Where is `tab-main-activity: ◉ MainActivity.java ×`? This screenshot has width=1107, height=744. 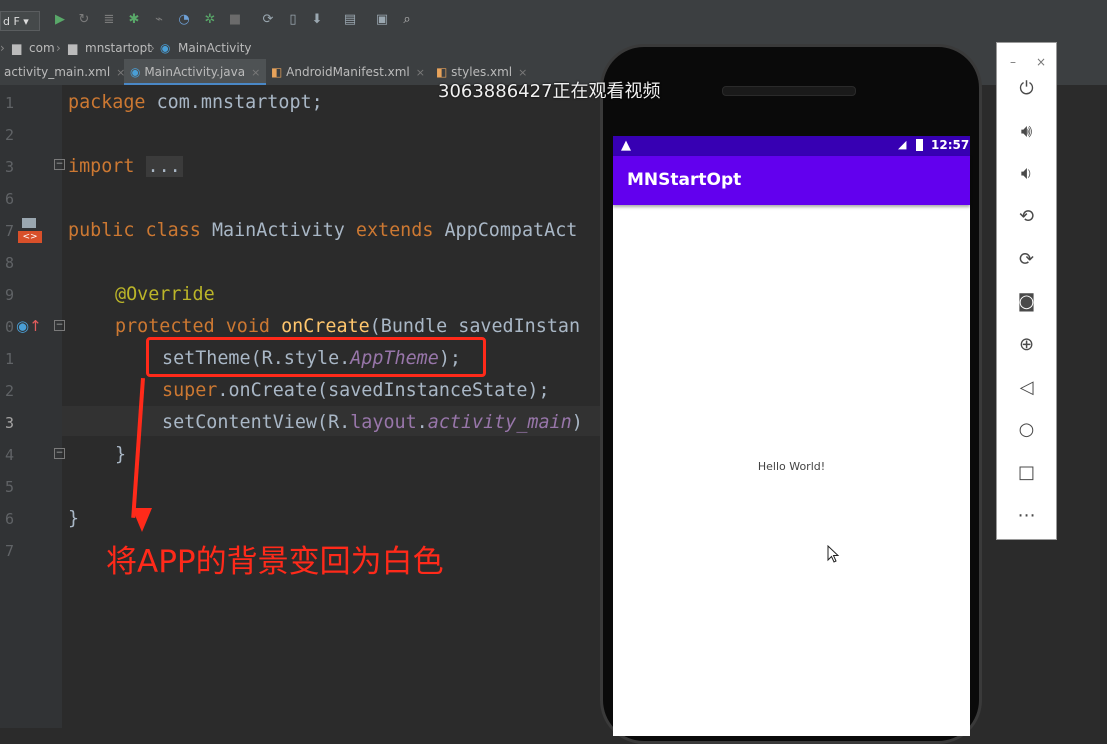
tab-main-activity: ◉ MainActivity.java × is located at coordinates (195, 72).